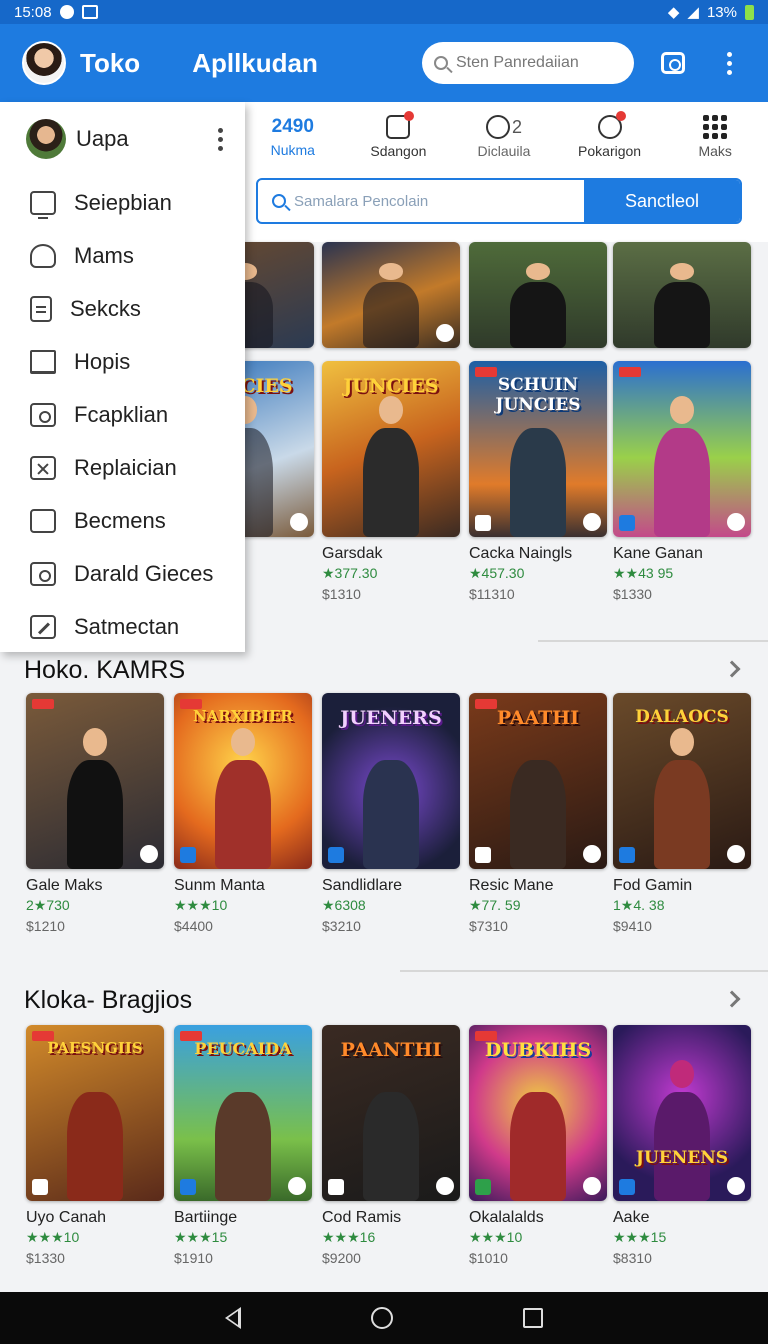 The height and width of the screenshot is (1344, 768). What do you see at coordinates (66, 1217) in the screenshot?
I see `game-name: Uyo Canah` at bounding box center [66, 1217].